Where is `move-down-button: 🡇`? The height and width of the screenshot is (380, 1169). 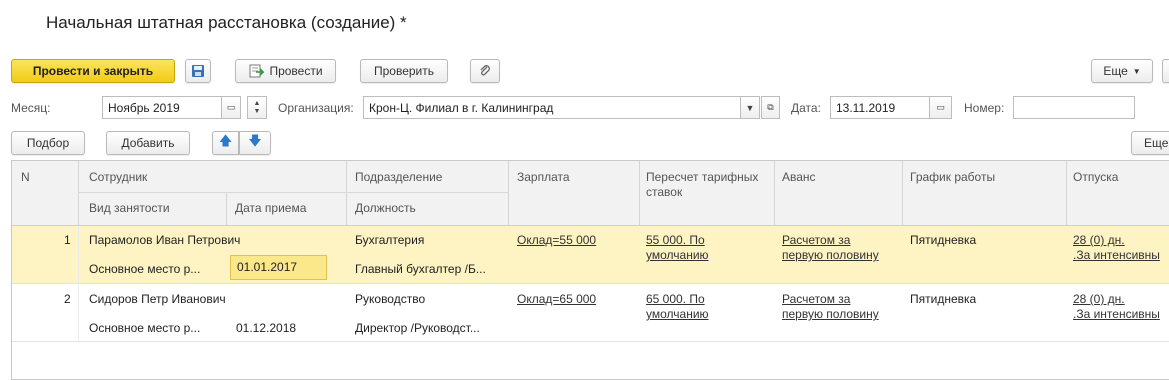
move-down-button: 🡇 is located at coordinates (255, 143).